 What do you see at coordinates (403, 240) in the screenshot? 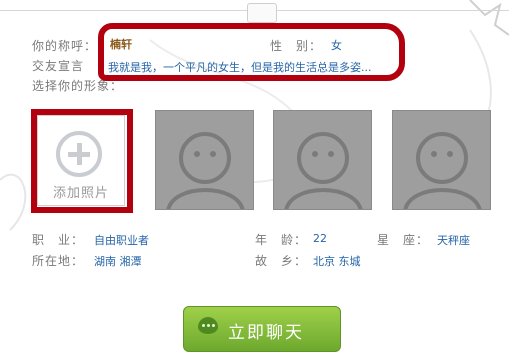
I see `sign-label: 星 座：` at bounding box center [403, 240].